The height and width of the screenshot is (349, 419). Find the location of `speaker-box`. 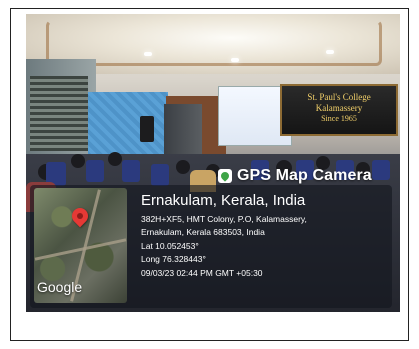

speaker-box is located at coordinates (147, 129).